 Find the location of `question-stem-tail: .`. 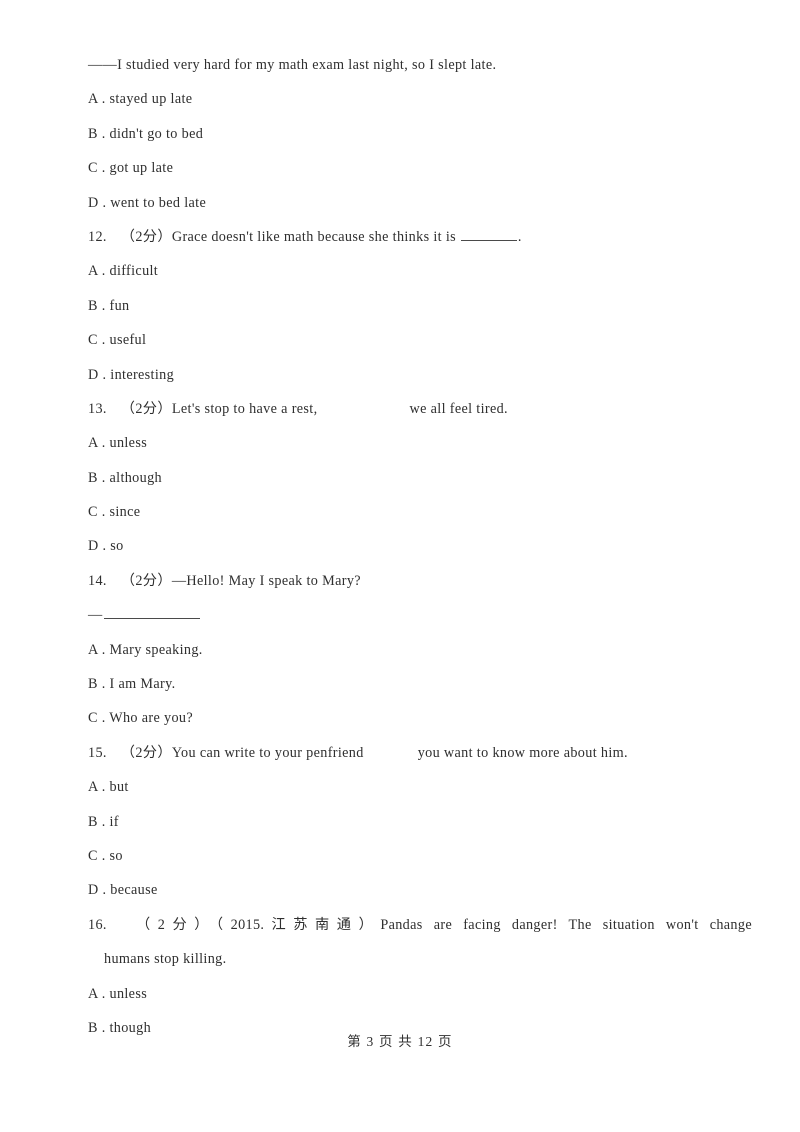

question-stem-tail: . is located at coordinates (519, 236).